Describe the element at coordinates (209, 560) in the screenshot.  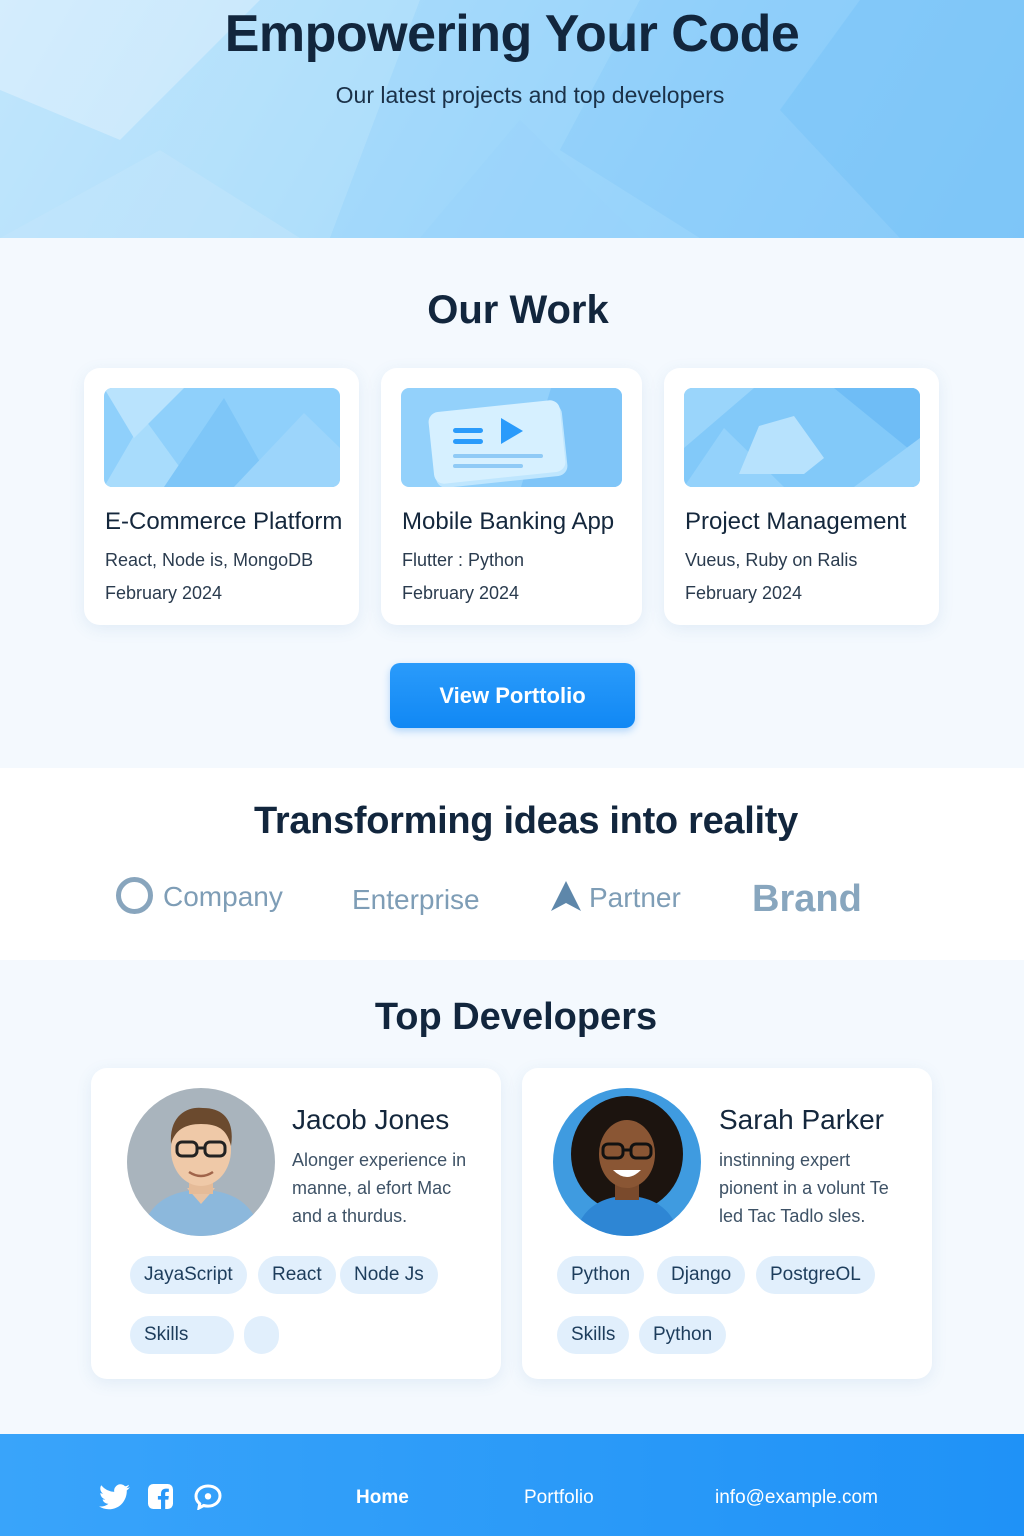
I see `project-stack: React, Node is, MongoDB` at that location.